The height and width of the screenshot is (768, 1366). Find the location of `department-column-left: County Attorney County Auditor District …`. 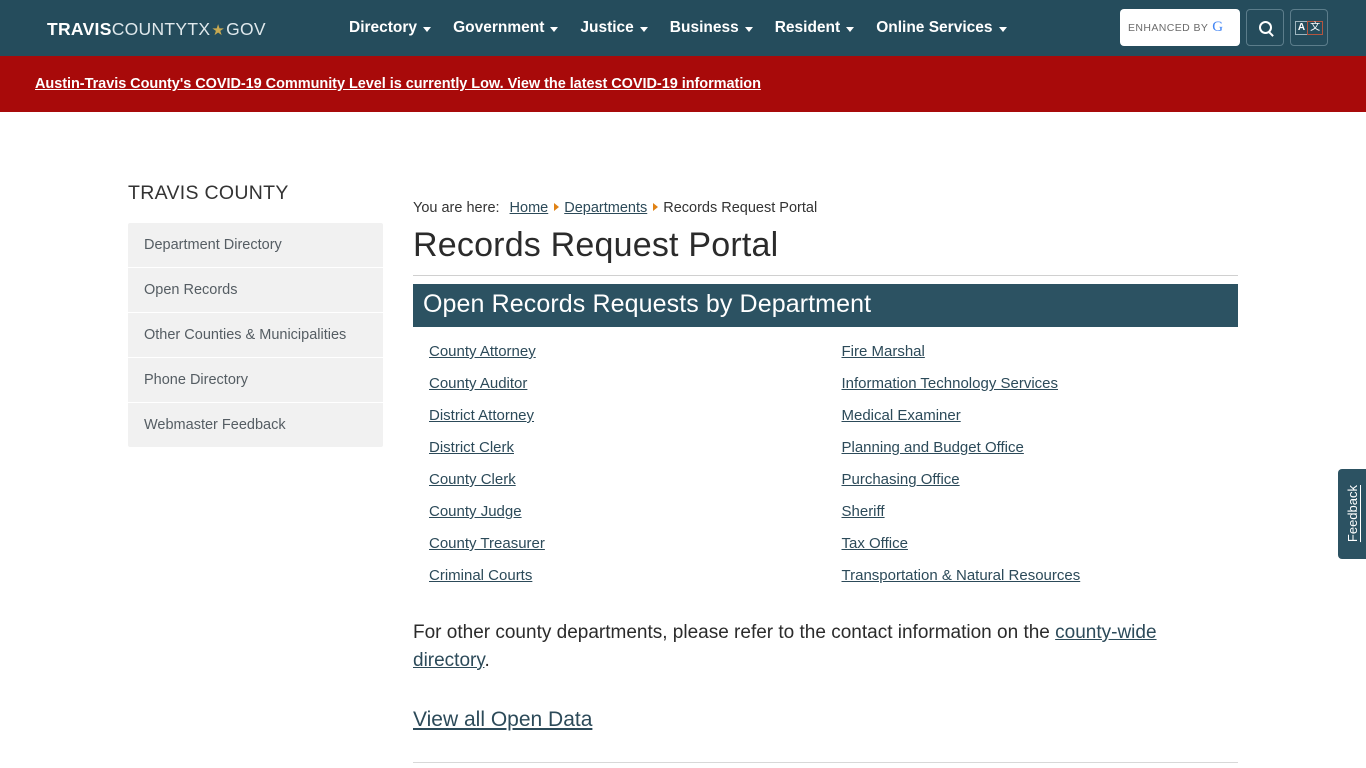

department-column-left: County Attorney County Auditor District … is located at coordinates (619, 471).